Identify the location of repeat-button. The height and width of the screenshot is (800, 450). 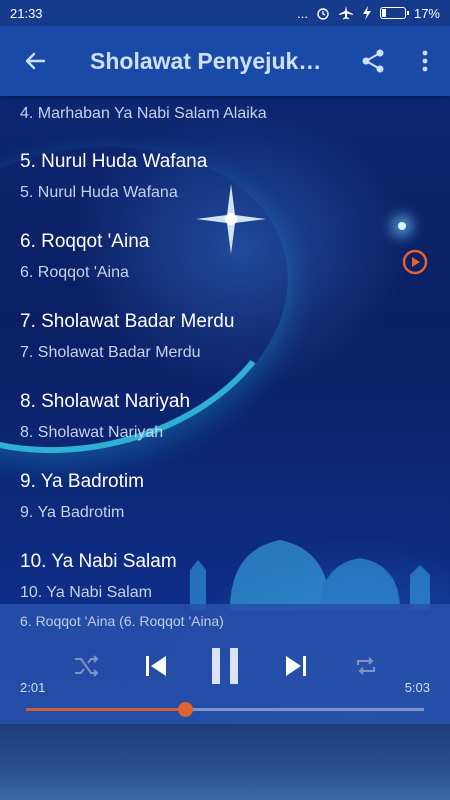
(366, 666).